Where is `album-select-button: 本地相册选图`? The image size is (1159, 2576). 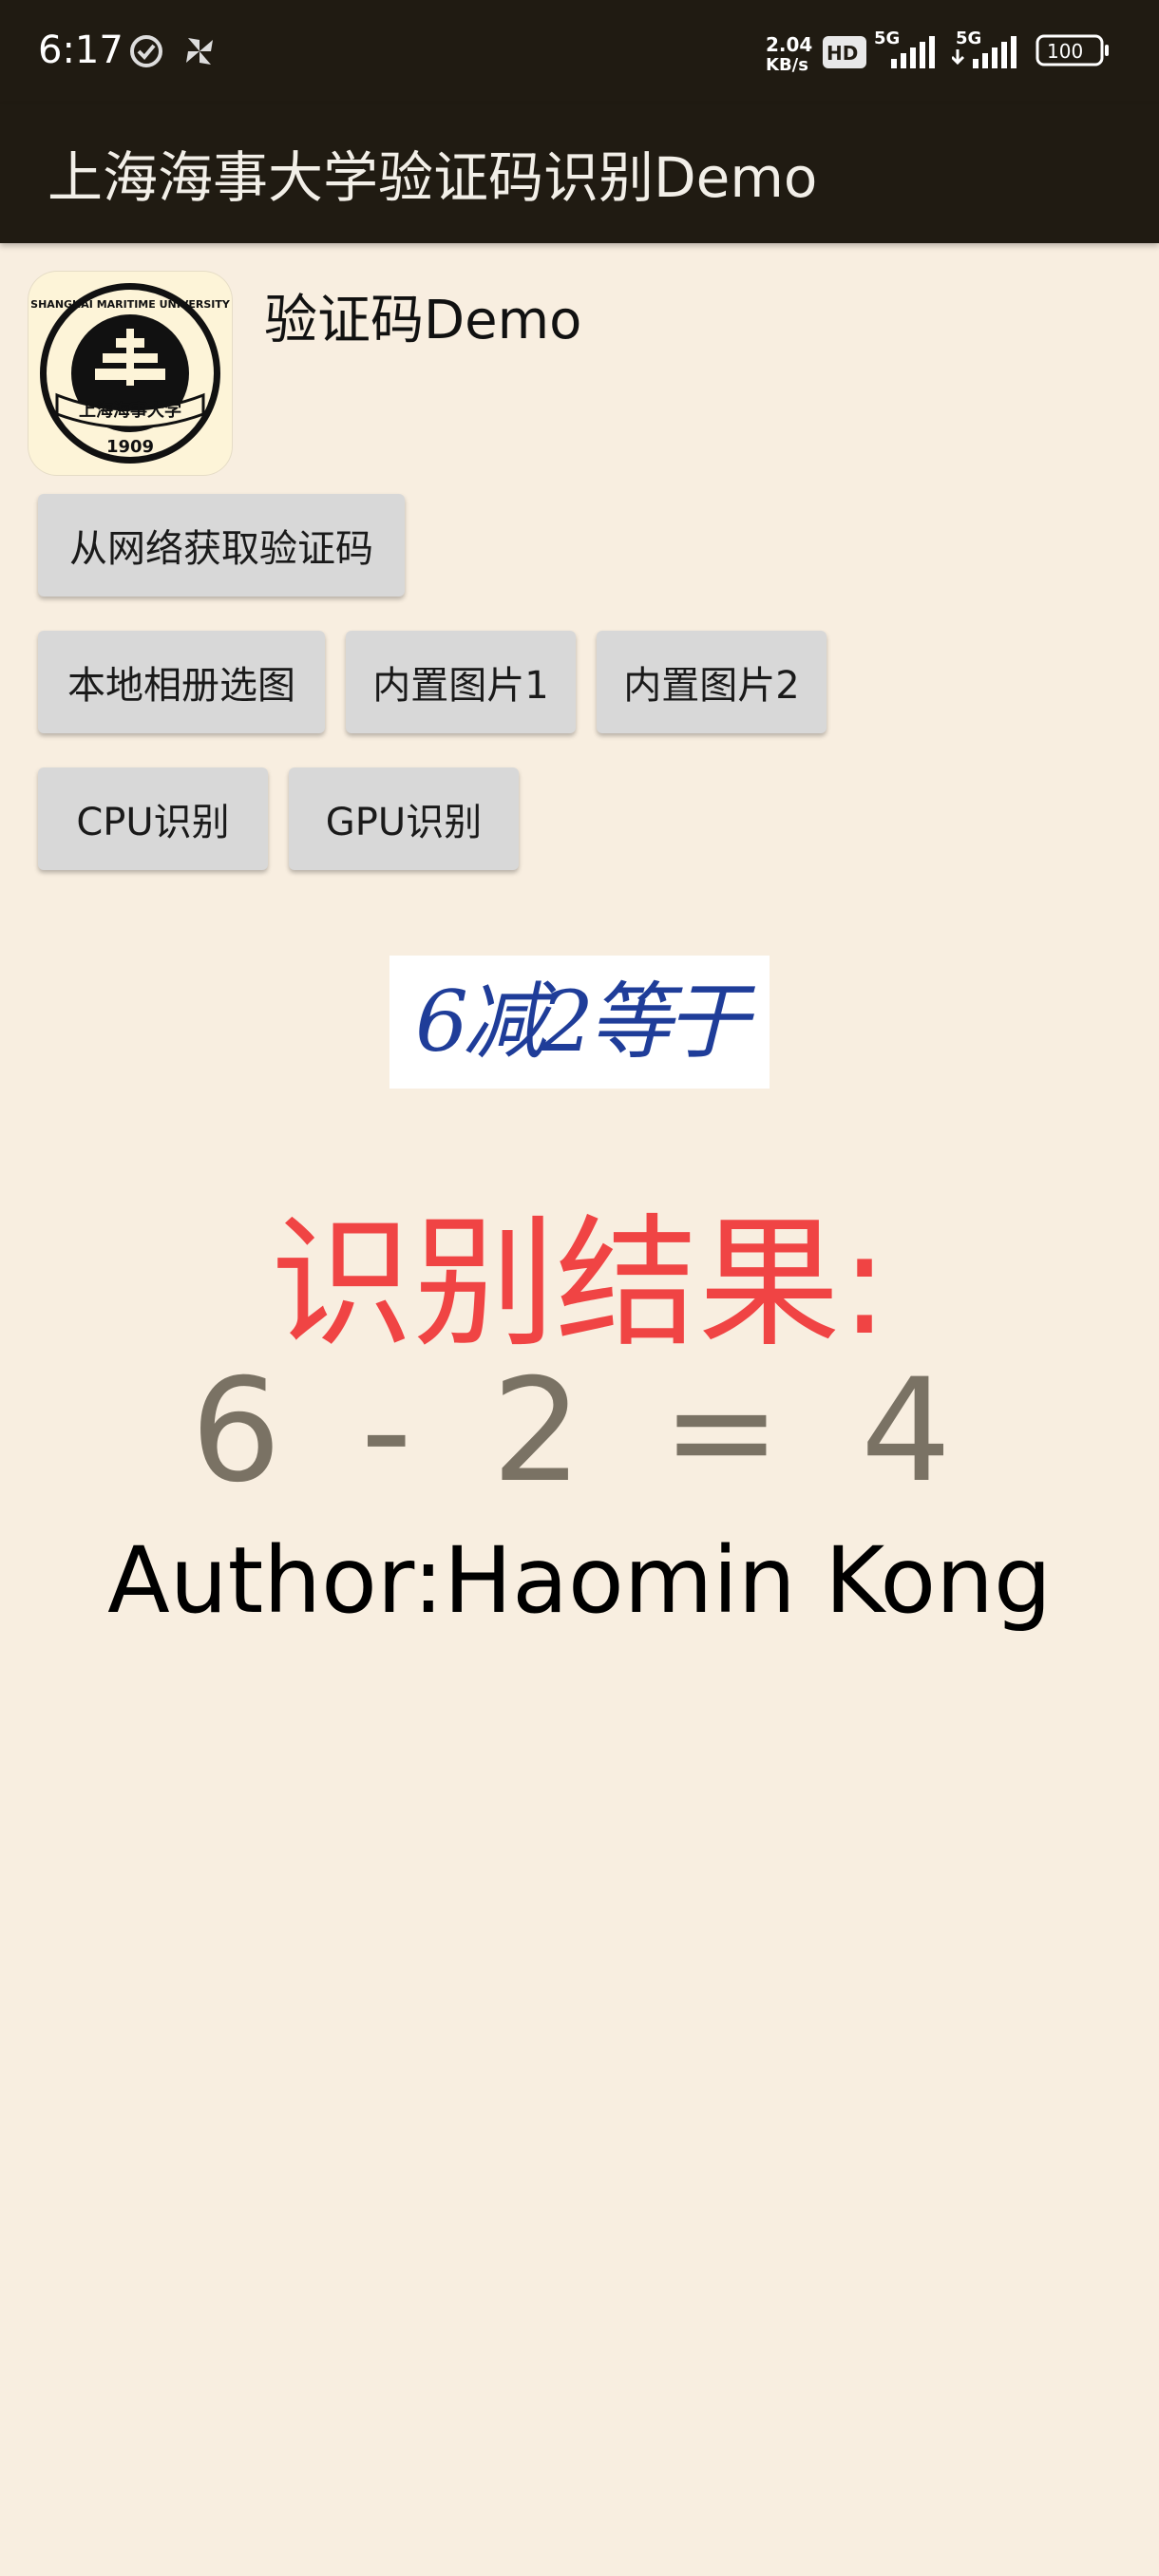
album-select-button: 本地相册选图 is located at coordinates (181, 682).